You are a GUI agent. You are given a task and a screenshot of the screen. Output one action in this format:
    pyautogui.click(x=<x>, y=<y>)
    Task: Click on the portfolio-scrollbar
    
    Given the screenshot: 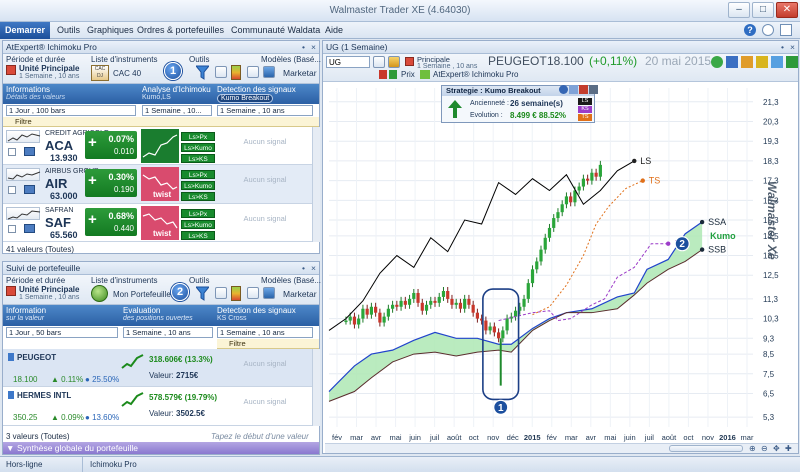 What is the action you would take?
    pyautogui.click(x=316, y=387)
    